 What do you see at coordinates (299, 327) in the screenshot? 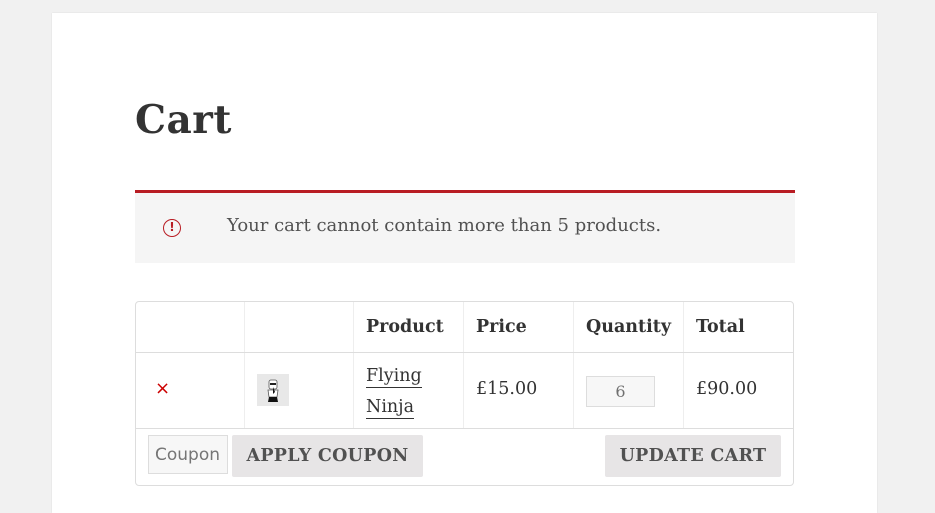
I see `column-header-thumbnail` at bounding box center [299, 327].